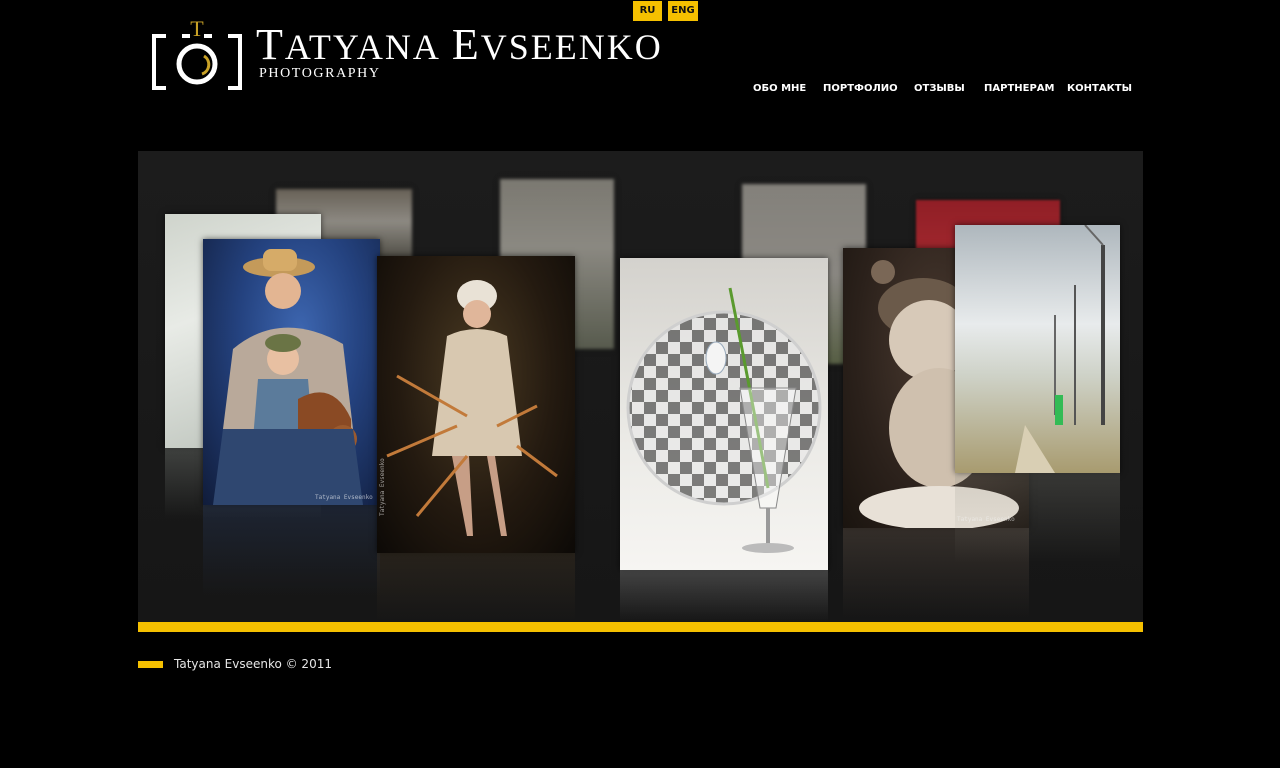 The width and height of the screenshot is (1280, 768). I want to click on gallery-photo-windmills, so click(1037, 349).